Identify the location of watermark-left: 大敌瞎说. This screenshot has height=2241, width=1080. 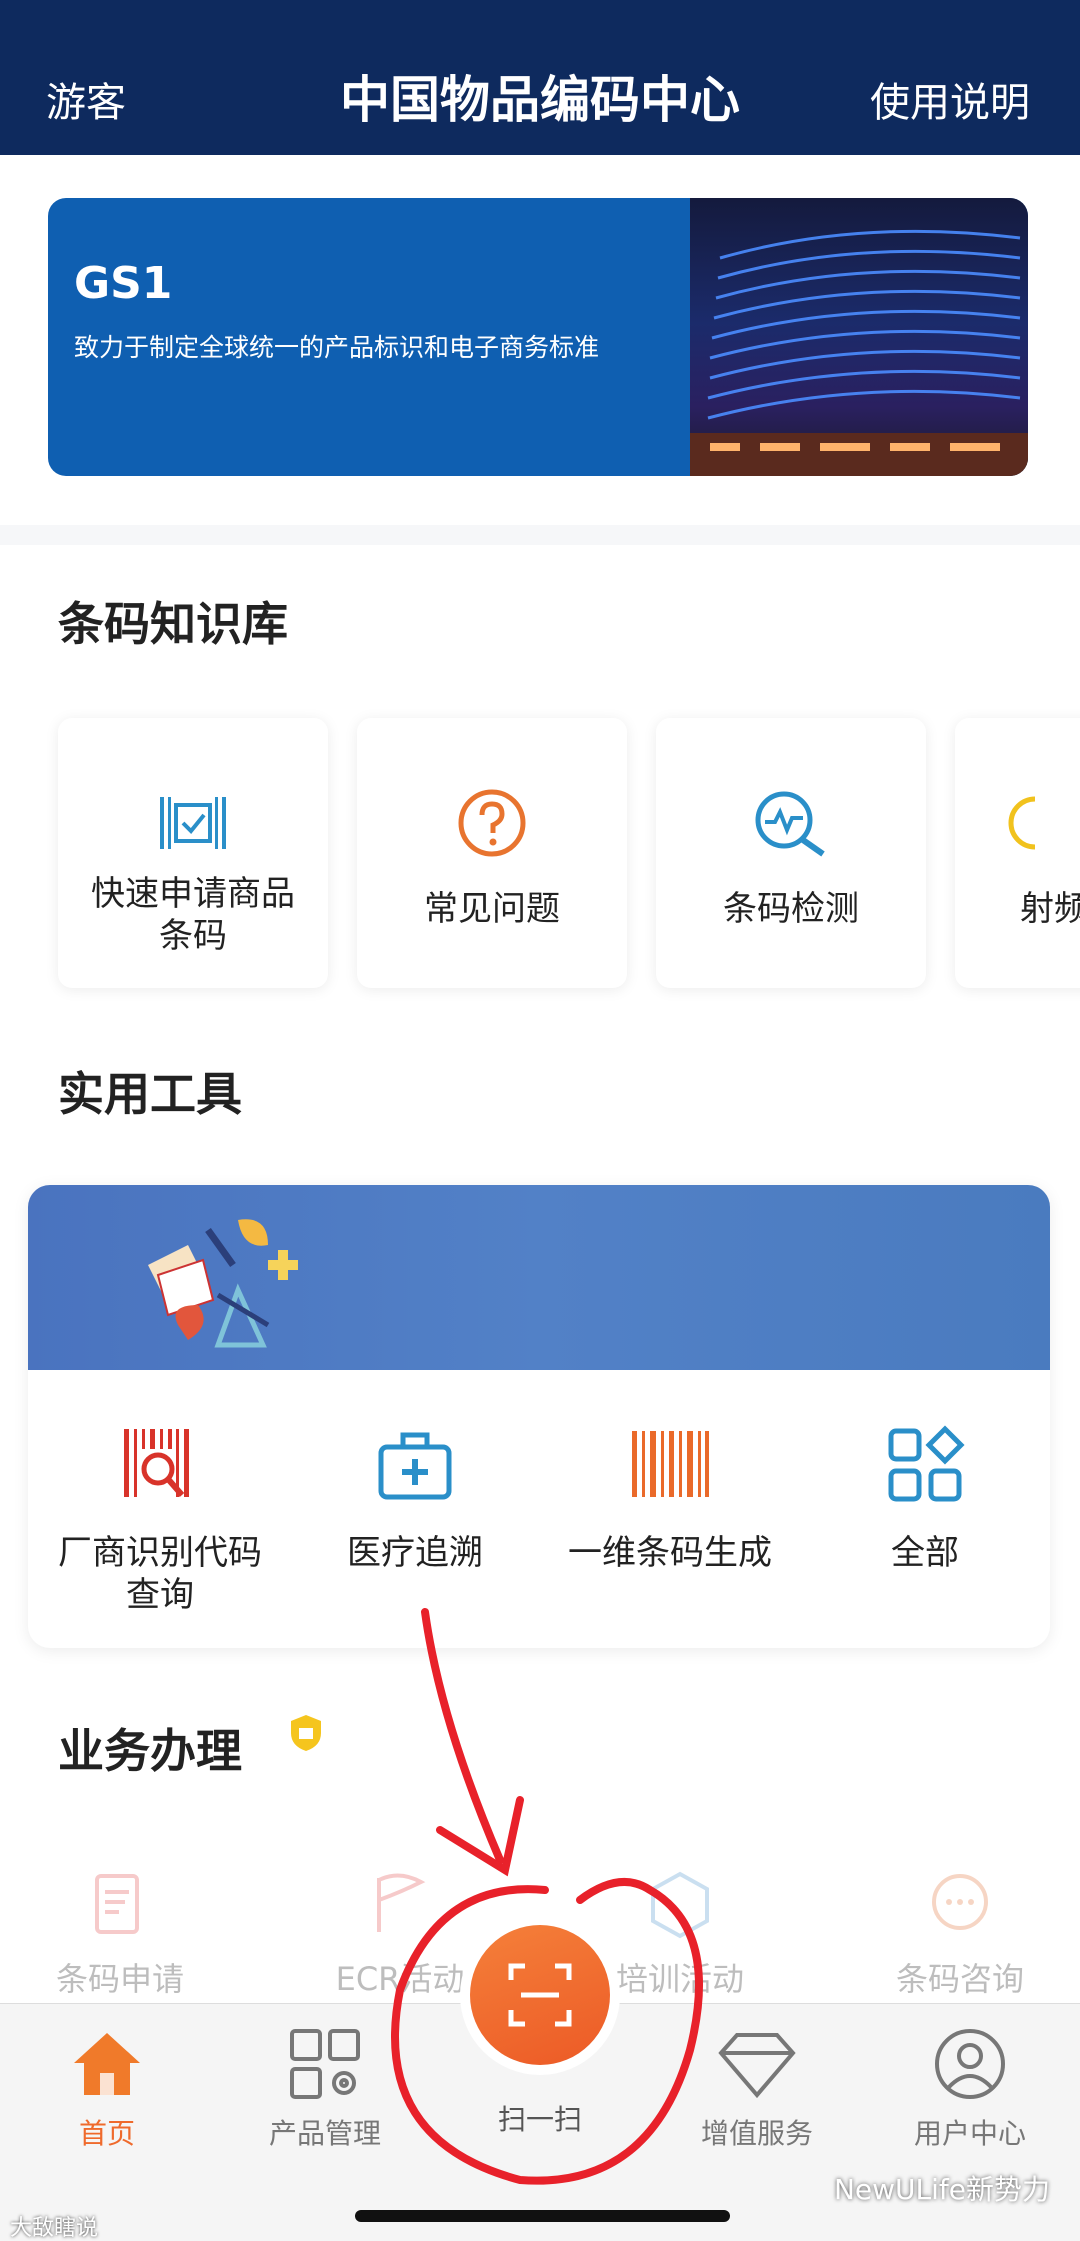
(54, 2228).